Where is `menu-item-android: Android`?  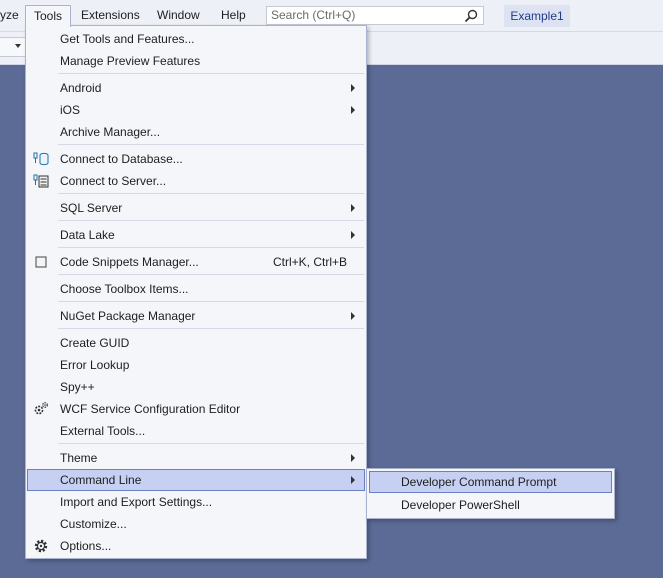
menu-item-android: Android is located at coordinates (196, 88).